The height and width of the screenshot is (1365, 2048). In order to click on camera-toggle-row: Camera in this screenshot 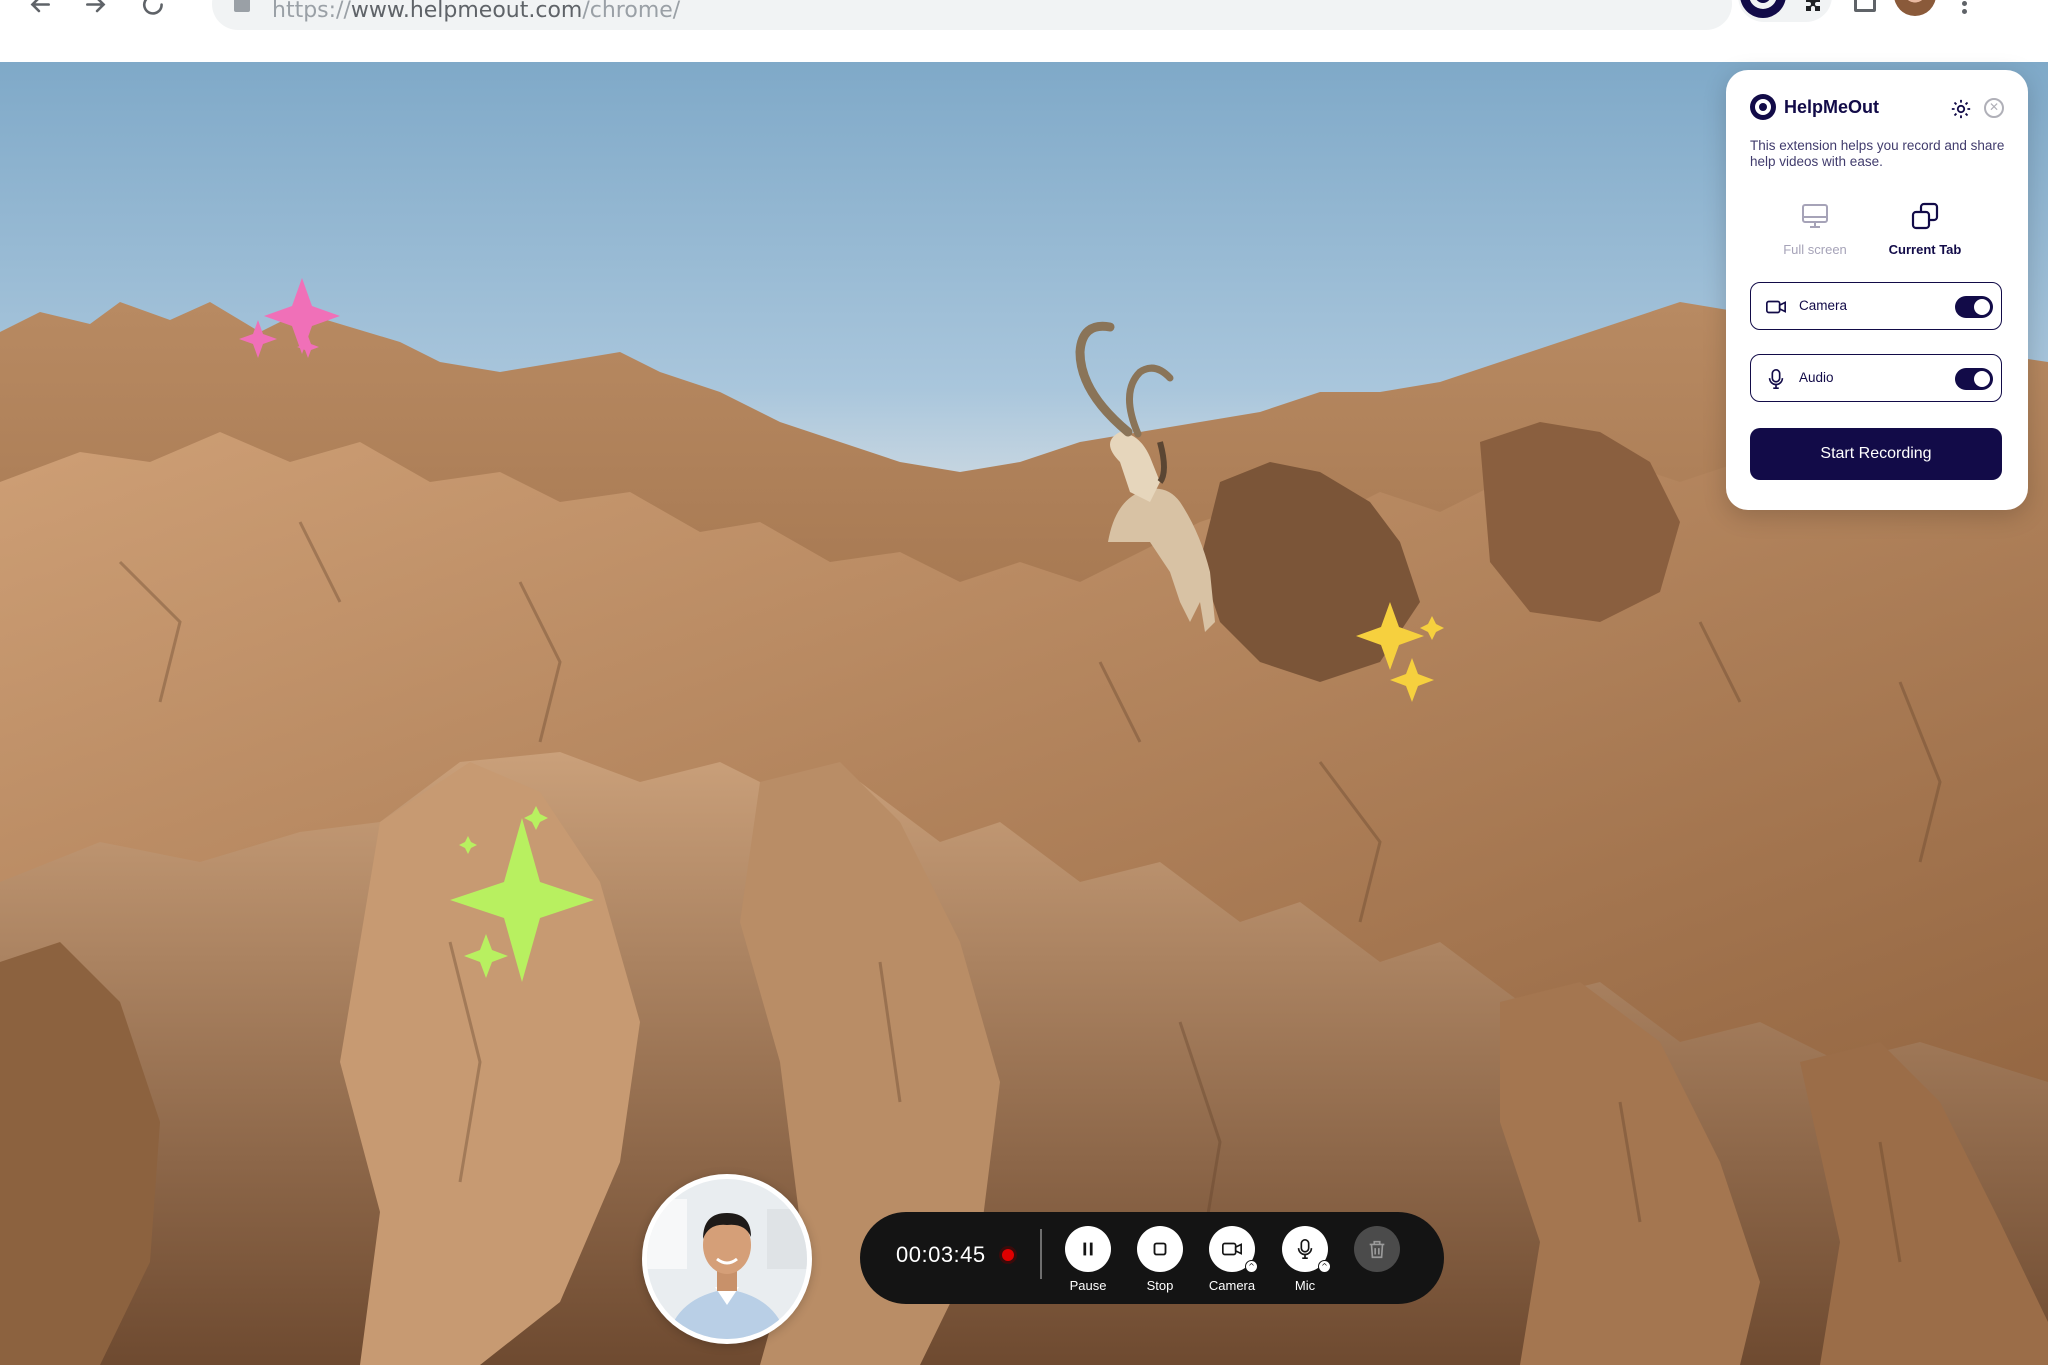, I will do `click(1876, 306)`.